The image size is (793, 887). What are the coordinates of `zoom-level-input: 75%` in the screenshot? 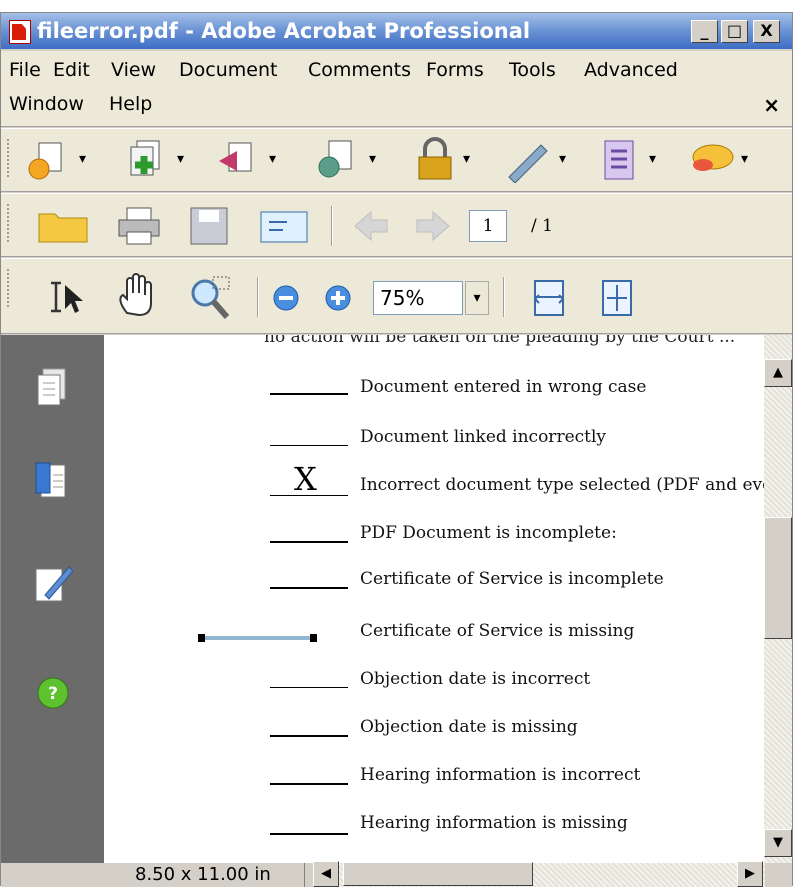 It's located at (418, 298).